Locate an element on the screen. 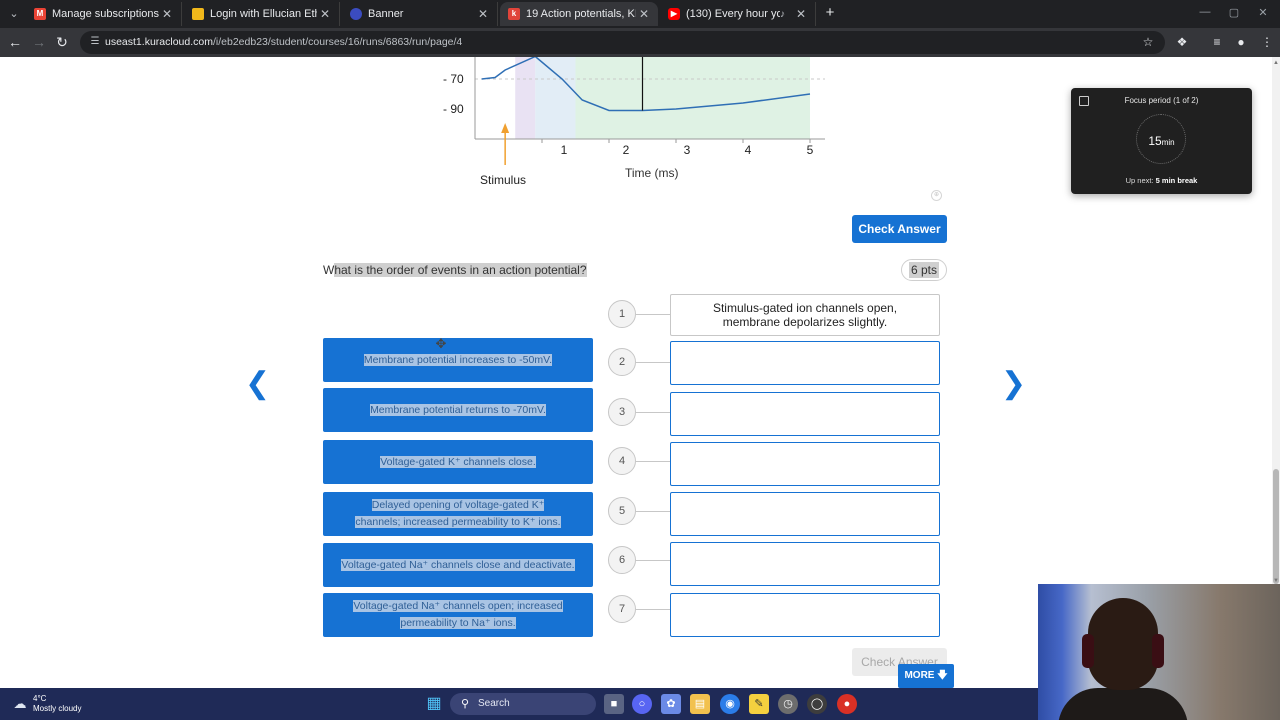 This screenshot has width=1280, height=720. order-number: 2 is located at coordinates (622, 362).